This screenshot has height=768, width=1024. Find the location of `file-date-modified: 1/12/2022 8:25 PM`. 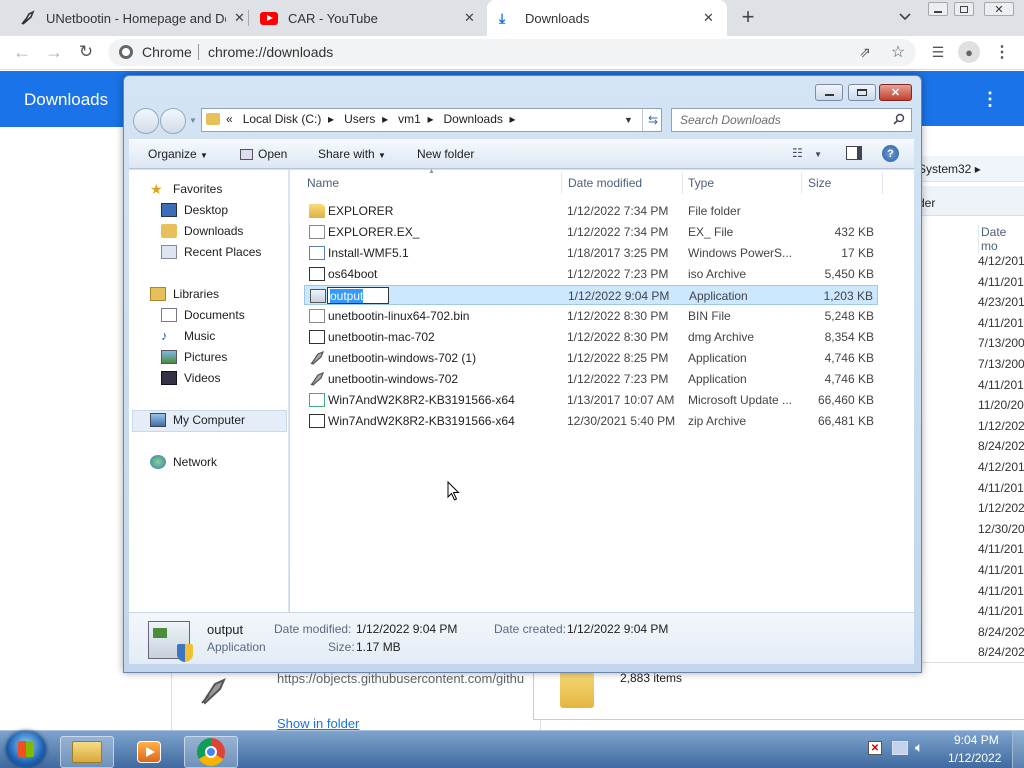

file-date-modified: 1/12/2022 8:25 PM is located at coordinates (618, 358).